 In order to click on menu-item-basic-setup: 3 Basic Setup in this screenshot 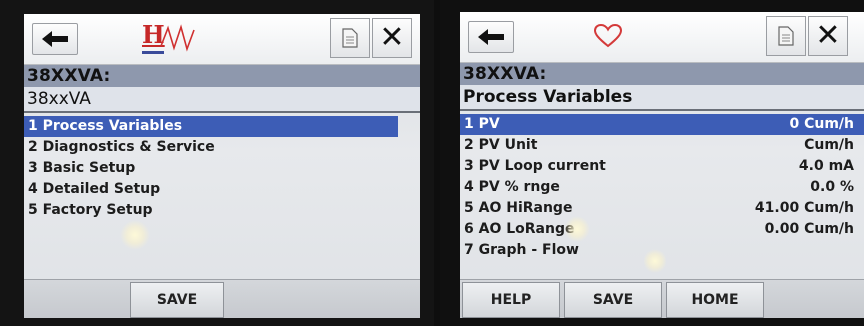, I will do `click(222, 168)`.